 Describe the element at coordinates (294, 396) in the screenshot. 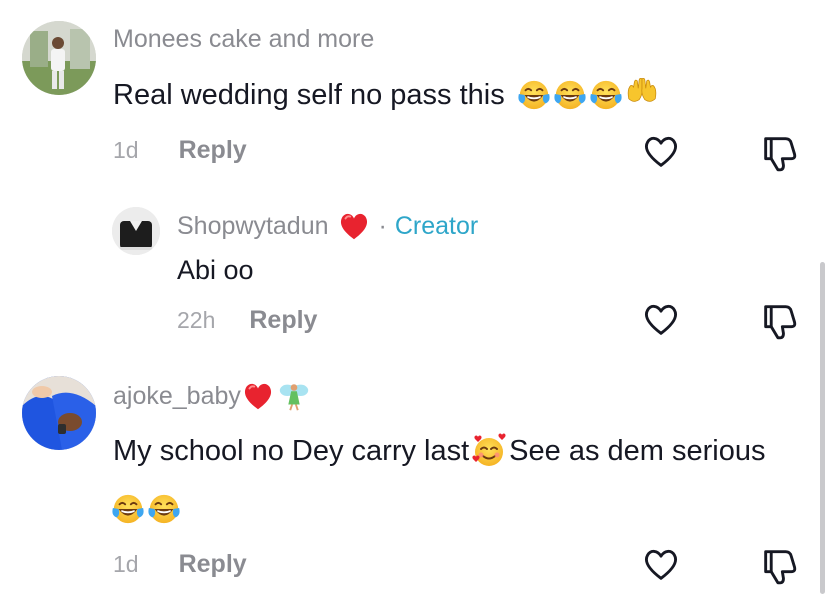

I see `fairy-emoji-icon` at that location.